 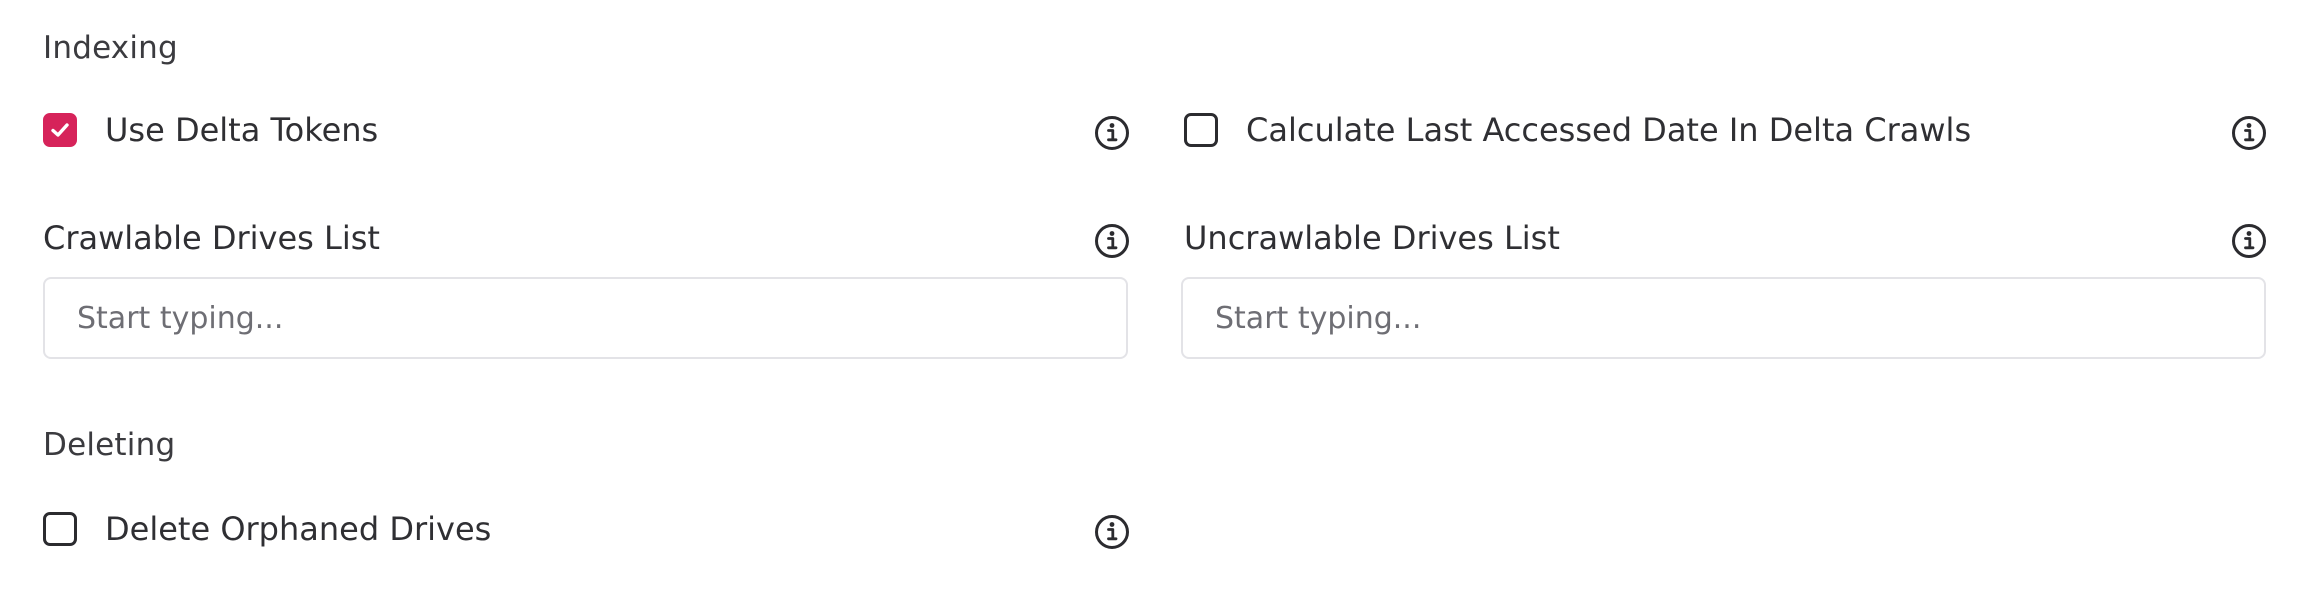 I want to click on delete-orphaned-drives-option: Delete Orphaned Drives, so click(x=267, y=529).